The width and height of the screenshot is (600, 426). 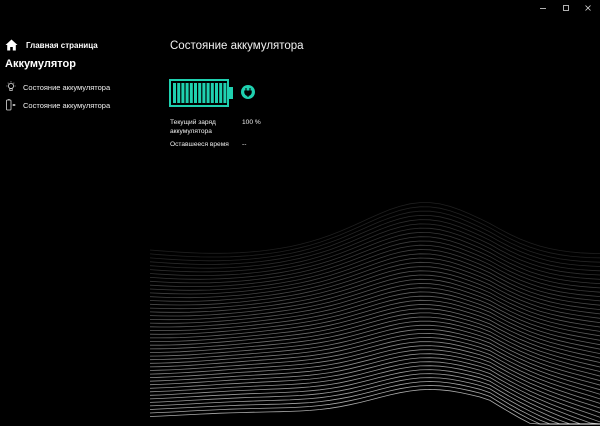 I want to click on close-icon, so click(x=588, y=8).